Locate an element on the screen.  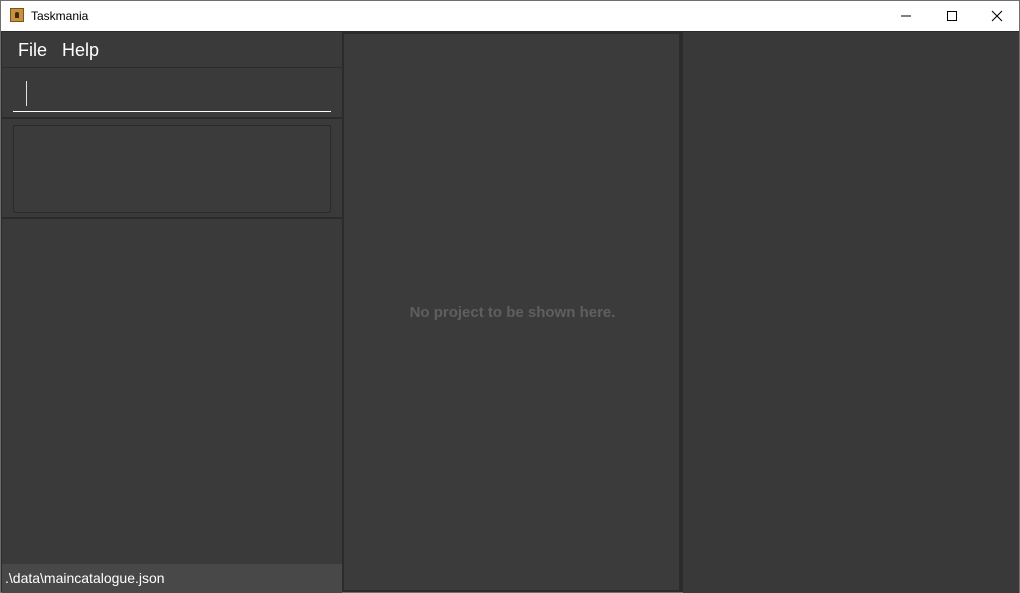
menu-bar: File Help is located at coordinates (172, 49).